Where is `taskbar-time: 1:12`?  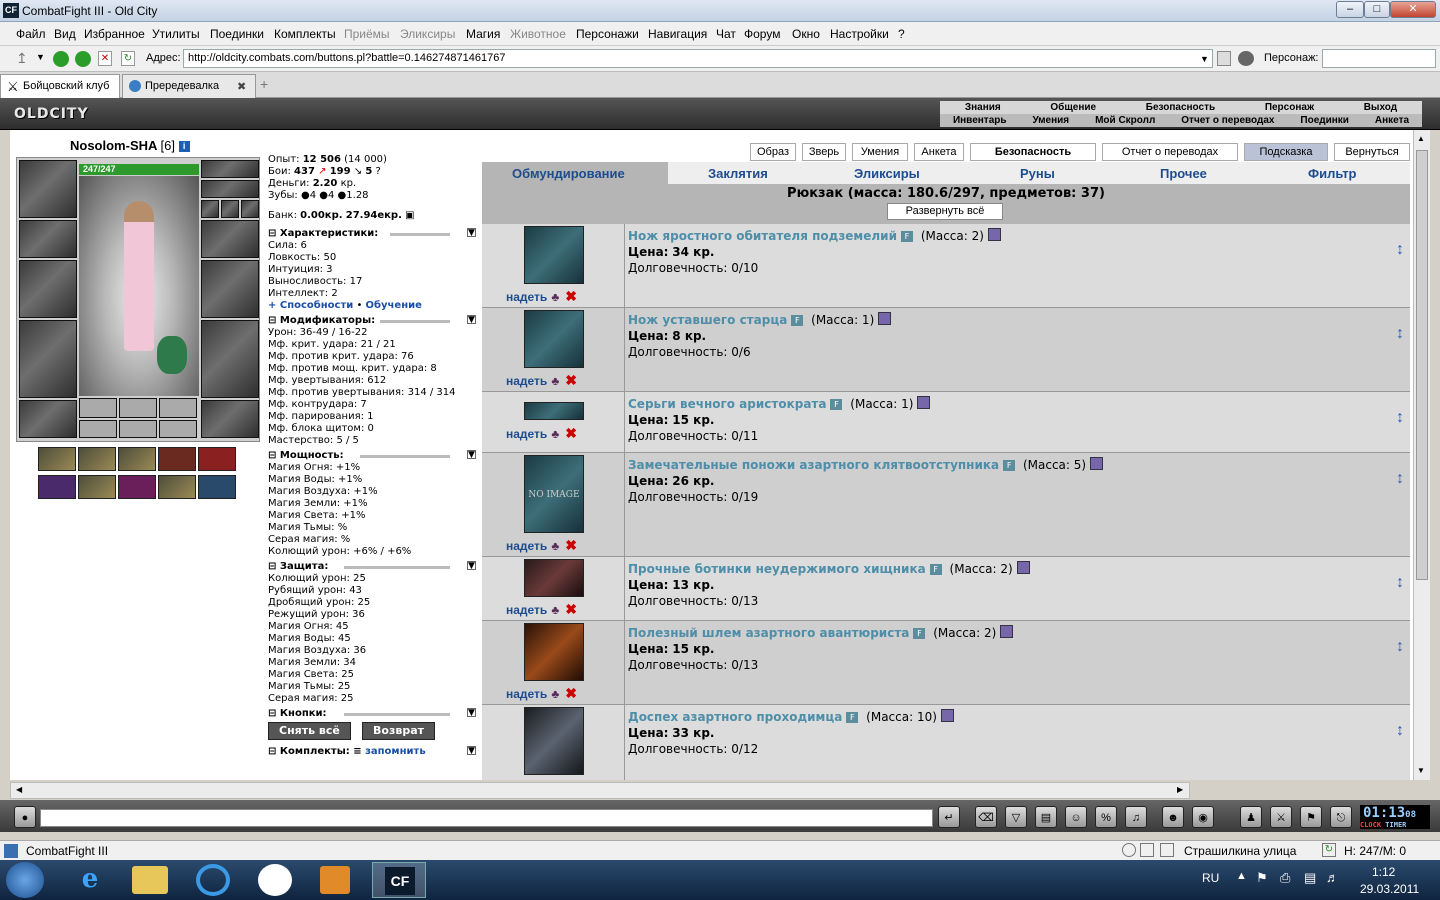
taskbar-time: 1:12 is located at coordinates (1383, 872).